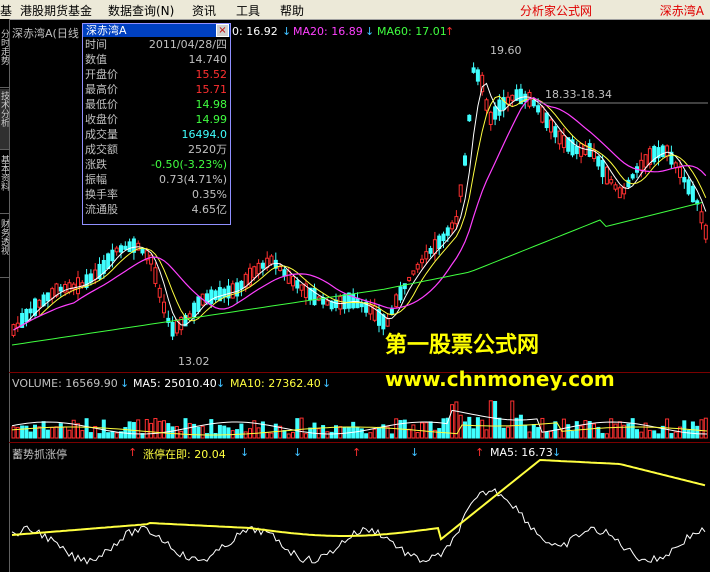  What do you see at coordinates (506, 50) in the screenshot?
I see `high-annotation: 19.60` at bounding box center [506, 50].